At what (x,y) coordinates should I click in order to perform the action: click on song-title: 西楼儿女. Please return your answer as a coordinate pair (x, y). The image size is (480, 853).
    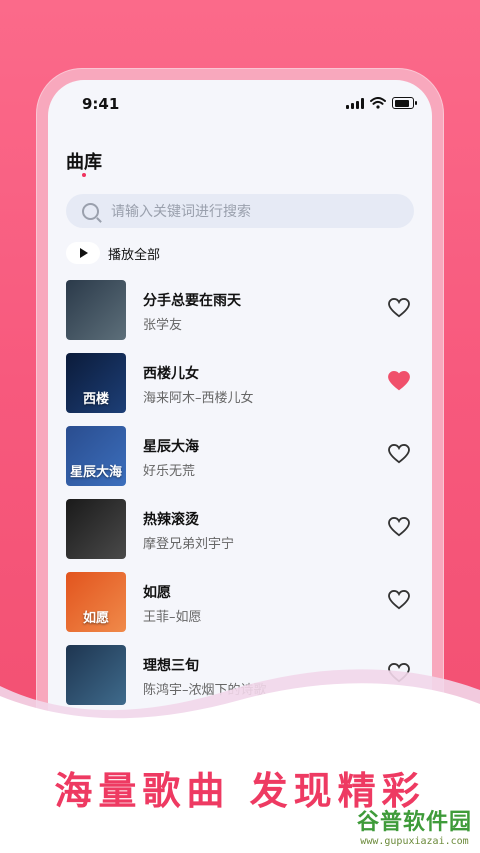
    Looking at the image, I should click on (171, 374).